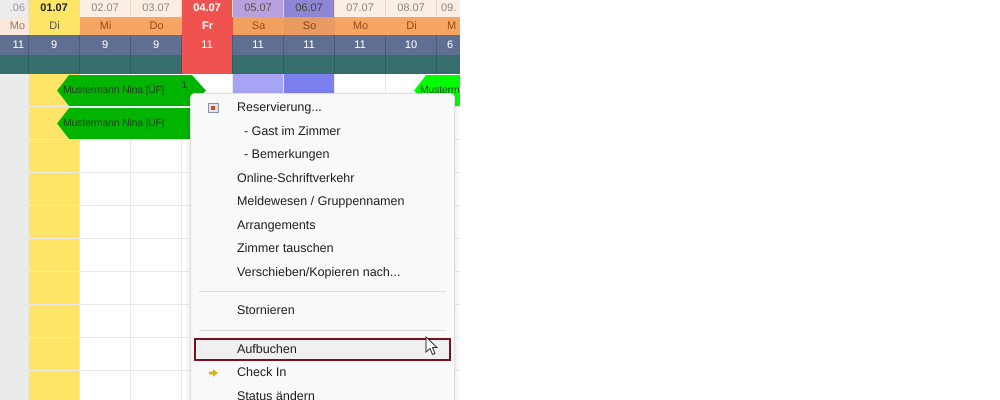 Image resolution: width=1000 pixels, height=400 pixels. I want to click on date-header: .06, so click(14, 8).